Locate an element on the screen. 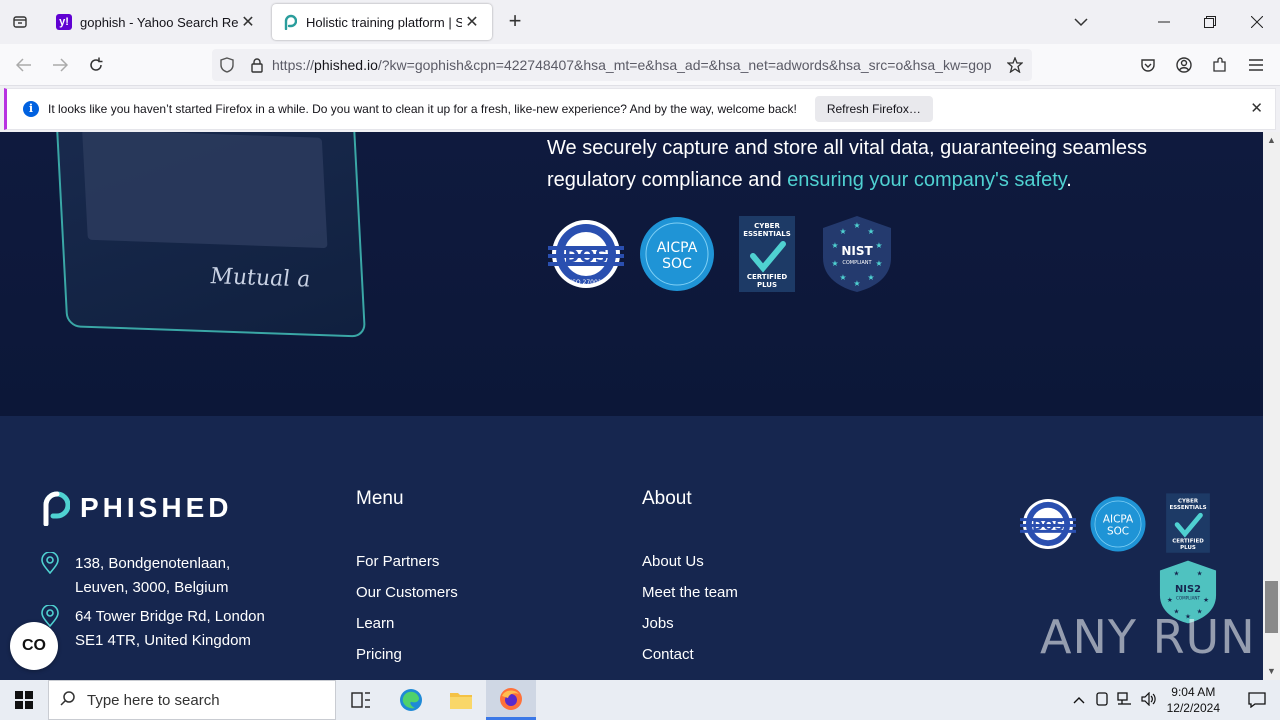 Image resolution: width=1280 pixels, height=720 pixels. footer-link-meet-the-team: Meet the team is located at coordinates (690, 592).